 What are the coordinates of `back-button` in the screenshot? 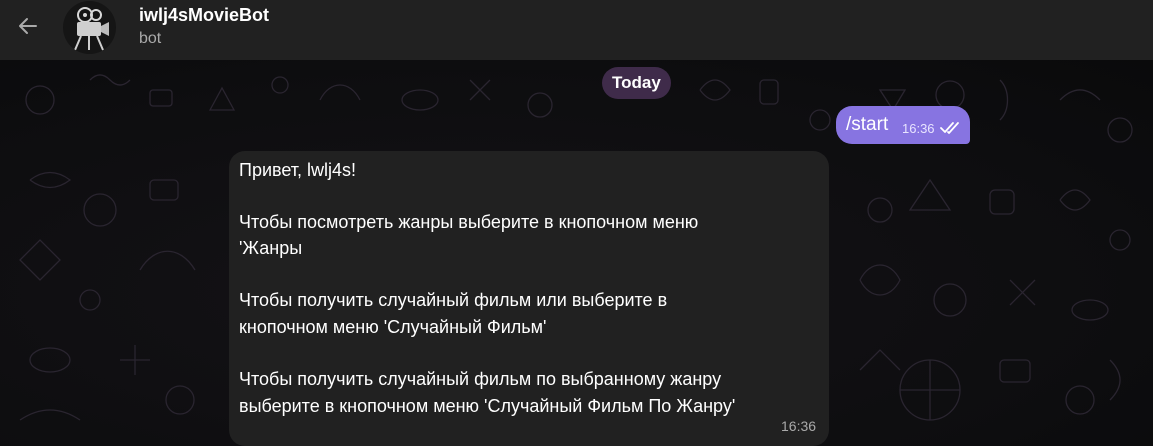 It's located at (28, 26).